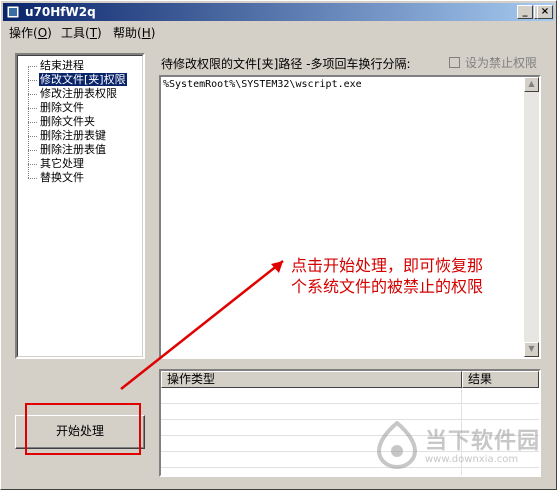 The height and width of the screenshot is (490, 557). Describe the element at coordinates (134, 32) in the screenshot. I see `menu-help: 帮助(H)` at that location.